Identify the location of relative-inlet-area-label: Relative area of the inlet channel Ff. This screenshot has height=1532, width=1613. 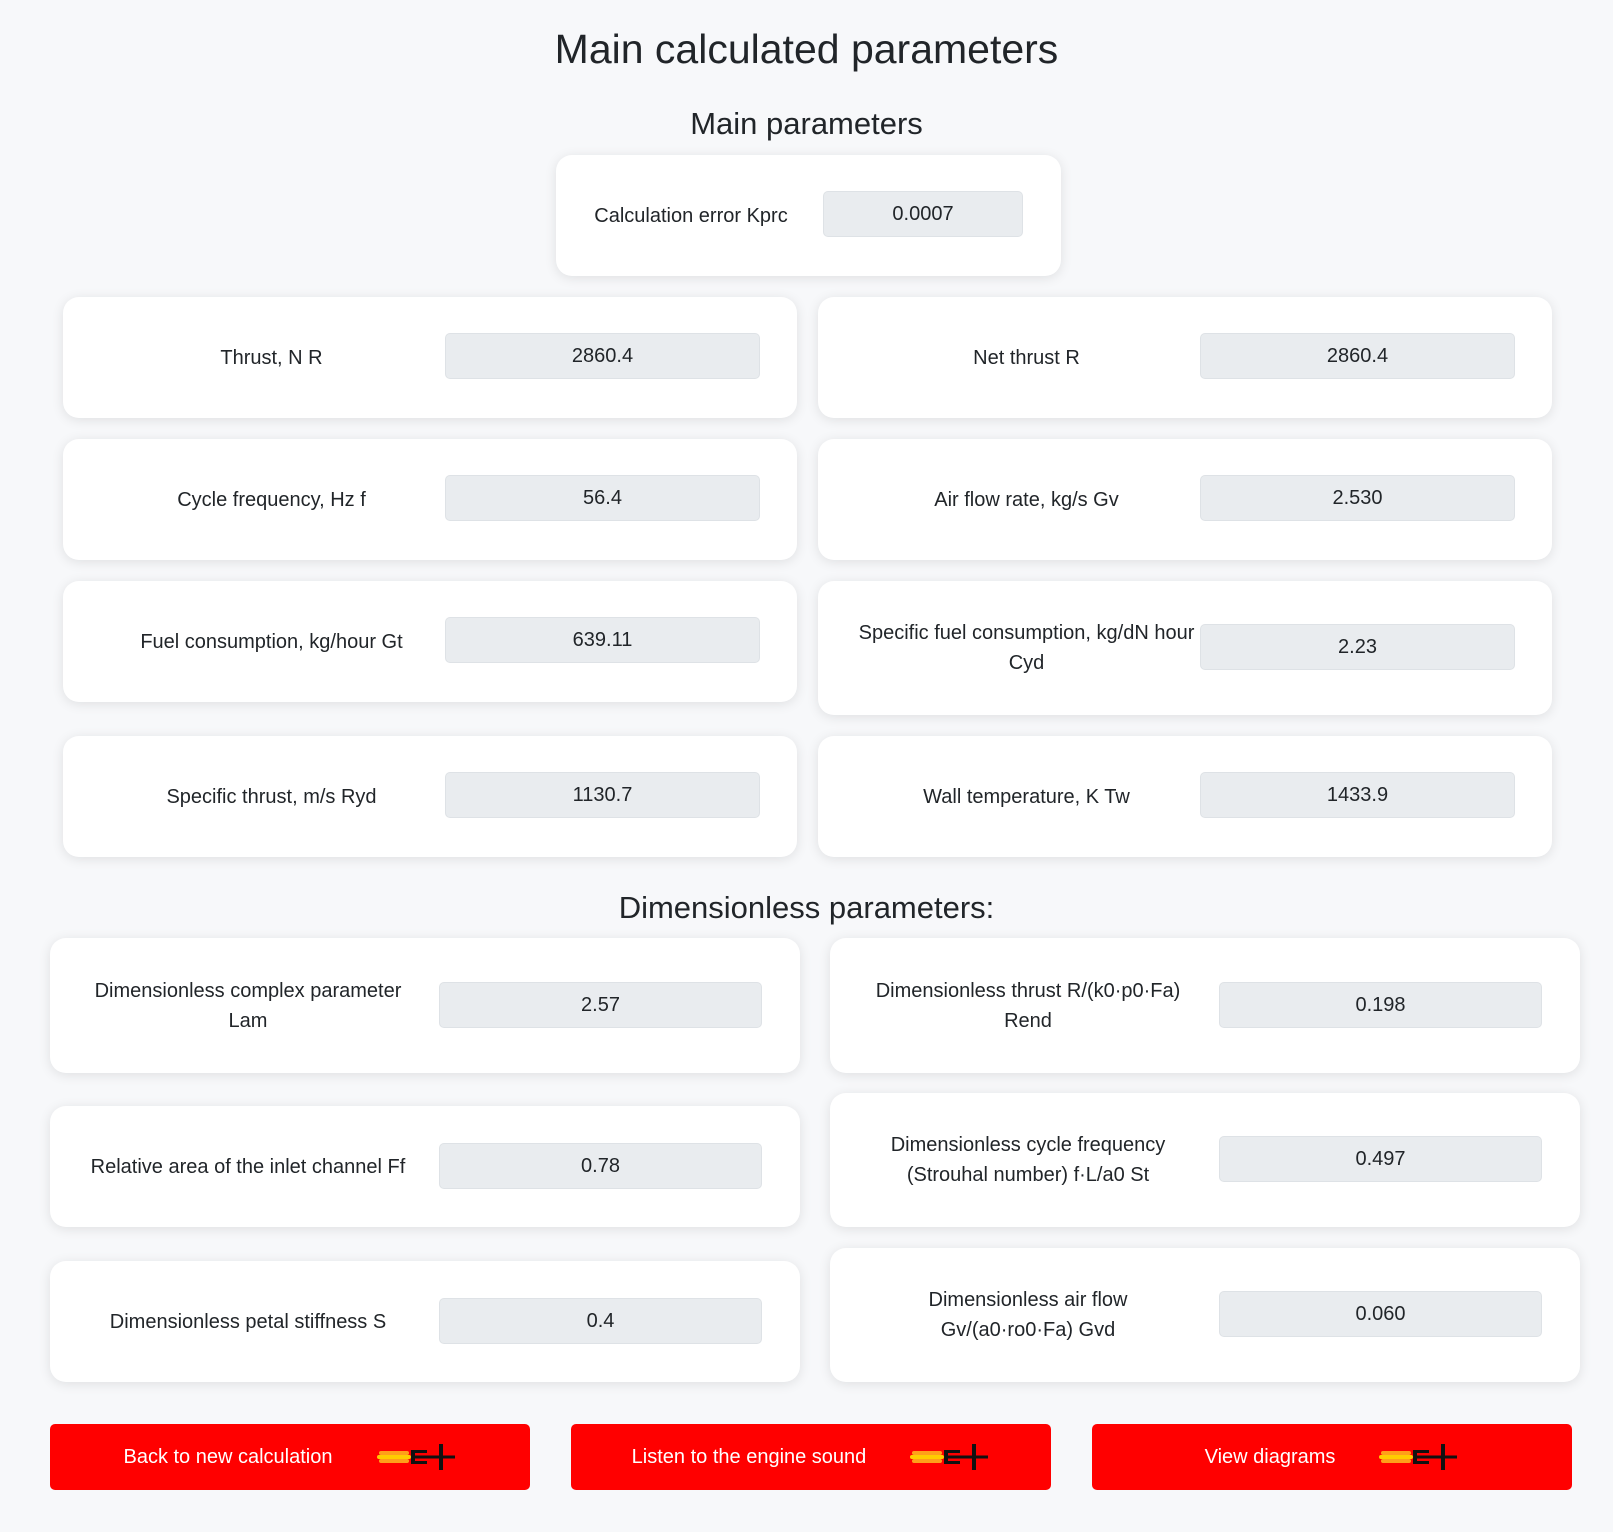
(248, 1166).